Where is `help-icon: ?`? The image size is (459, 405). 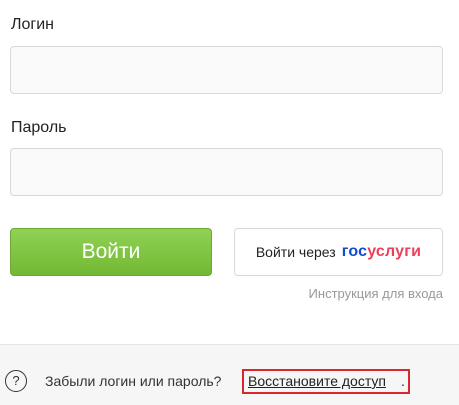
help-icon: ? is located at coordinates (16, 381).